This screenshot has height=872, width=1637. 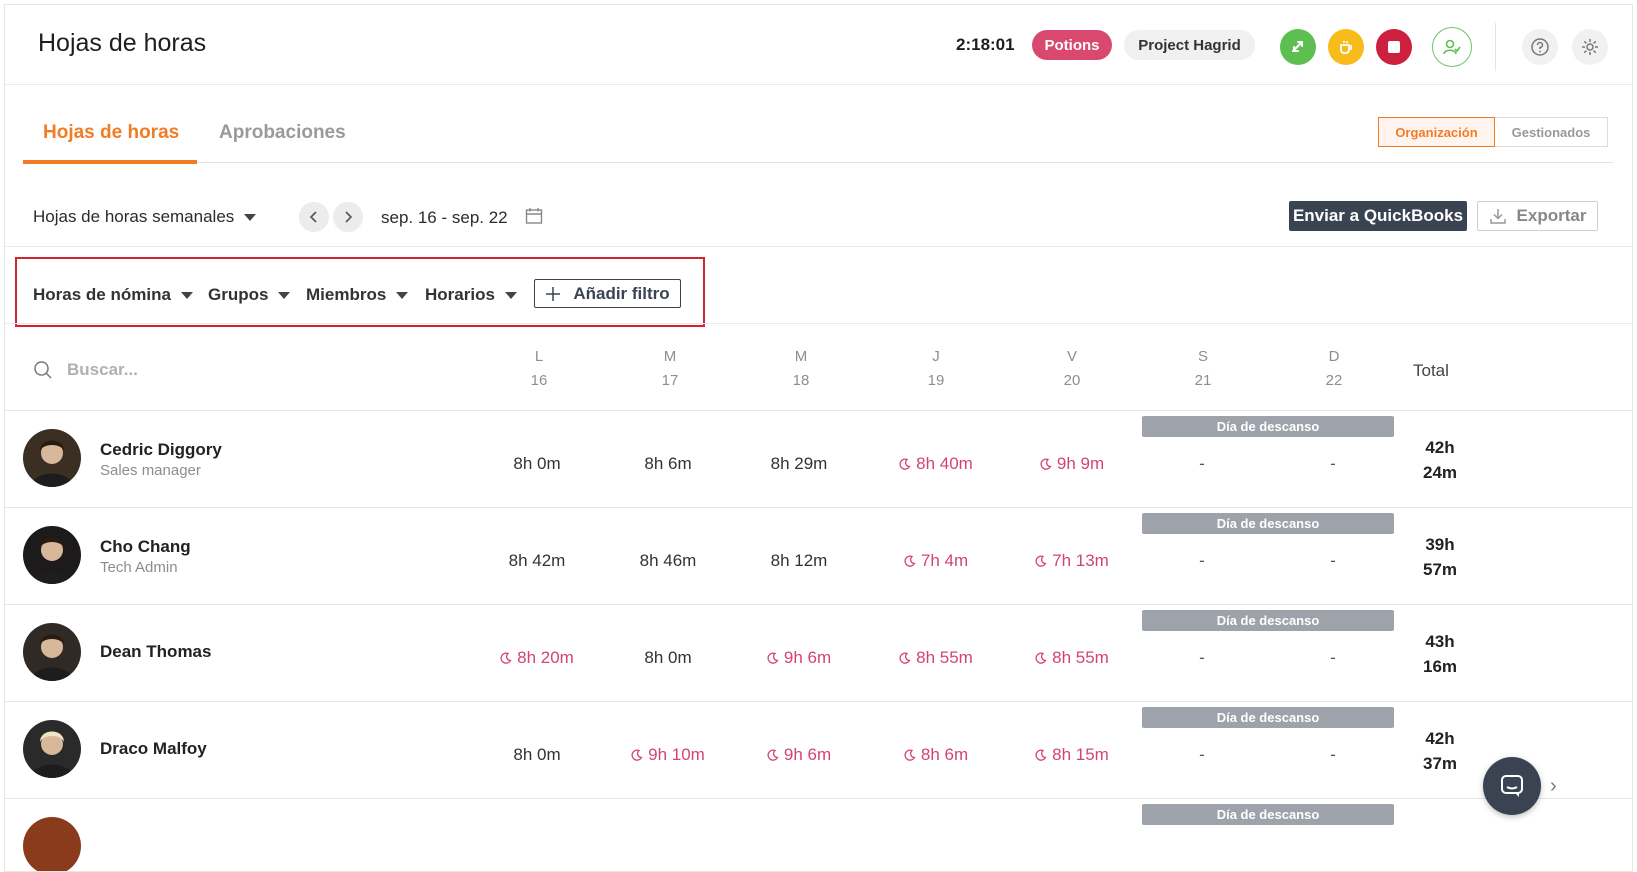 I want to click on scroll-right-arrow-icon: ›, so click(x=1553, y=786).